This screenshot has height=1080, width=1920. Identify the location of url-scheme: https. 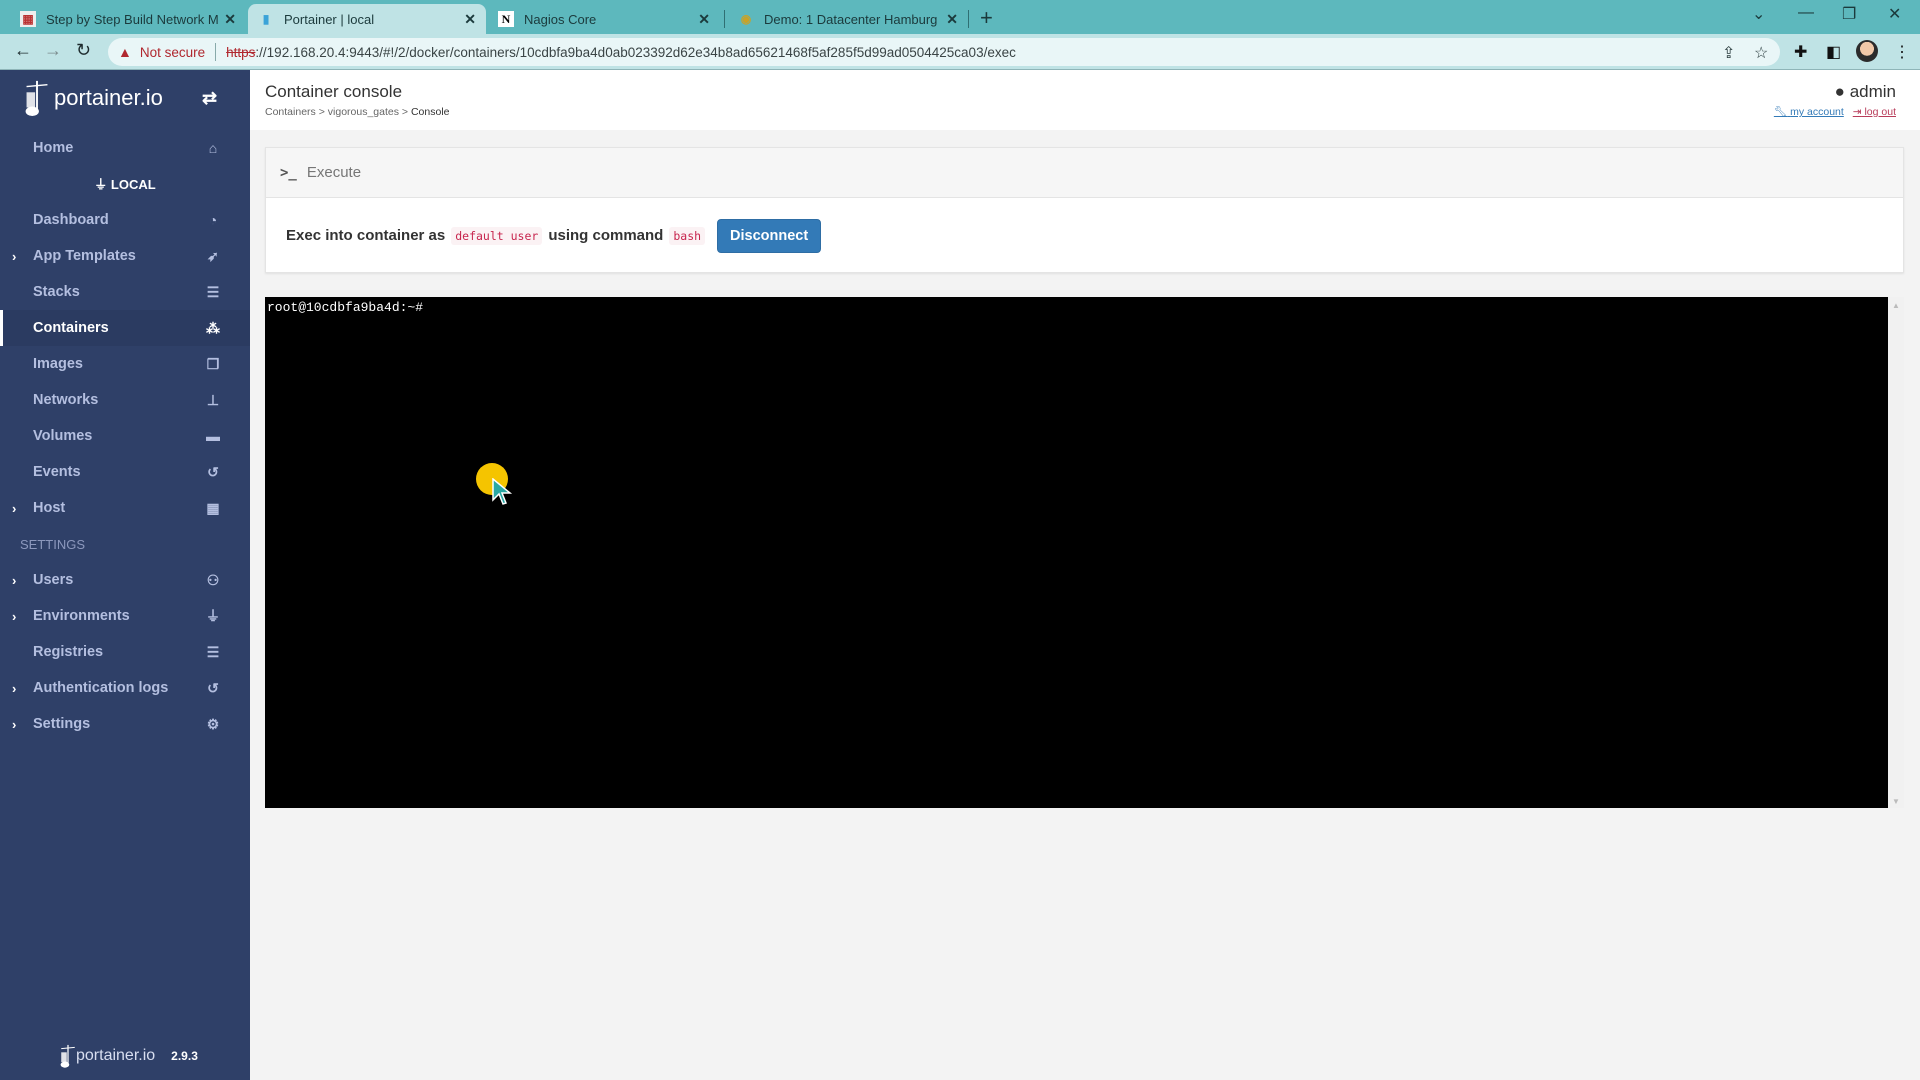
(241, 52).